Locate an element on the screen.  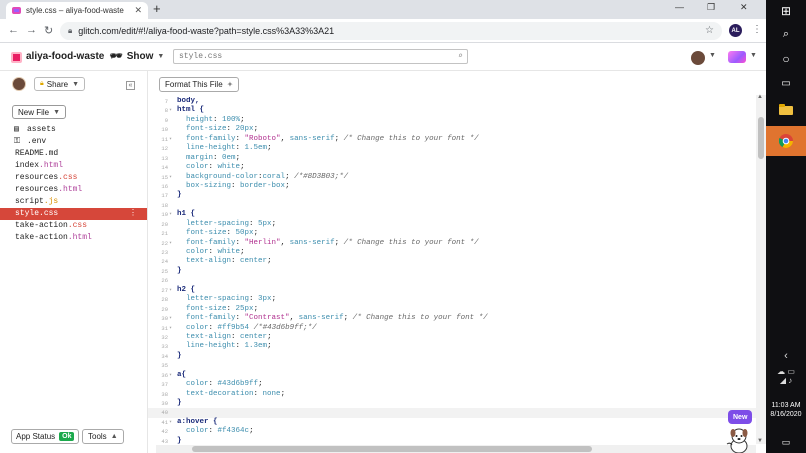
code-line: 23 color: white; is located at coordinates (453, 252).